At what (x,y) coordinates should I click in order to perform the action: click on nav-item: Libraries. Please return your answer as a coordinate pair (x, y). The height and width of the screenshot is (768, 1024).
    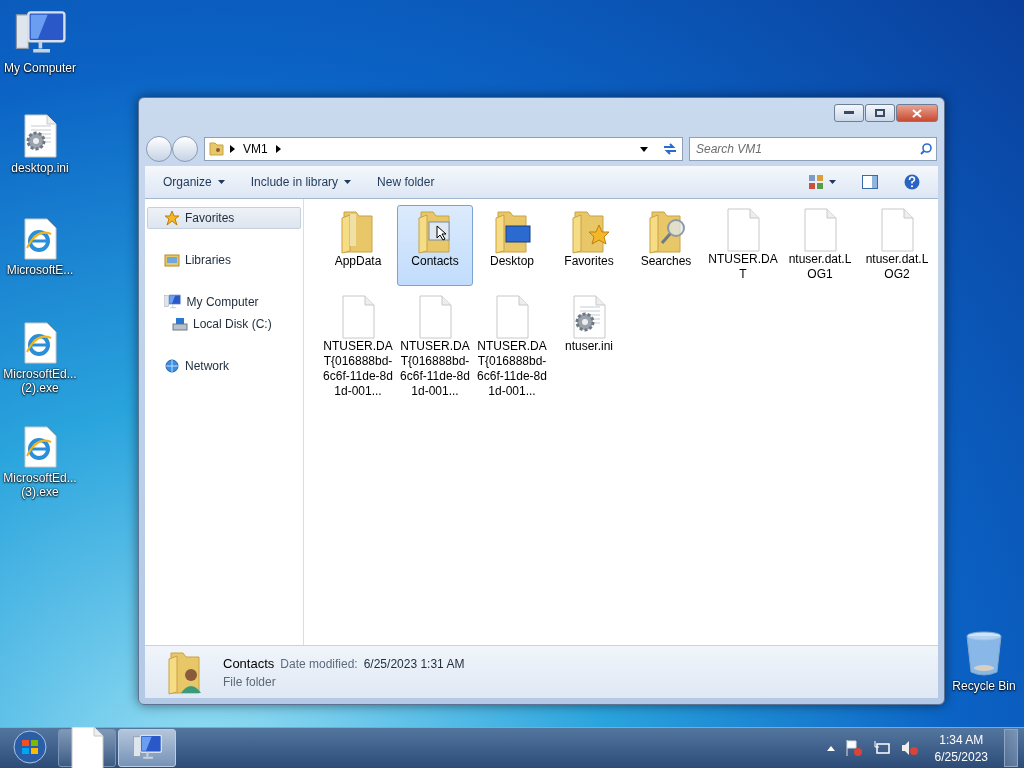
    Looking at the image, I should click on (224, 260).